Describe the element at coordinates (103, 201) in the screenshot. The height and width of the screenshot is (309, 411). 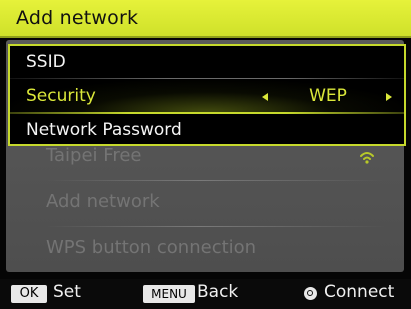
I see `add-network-label: Add network` at that location.